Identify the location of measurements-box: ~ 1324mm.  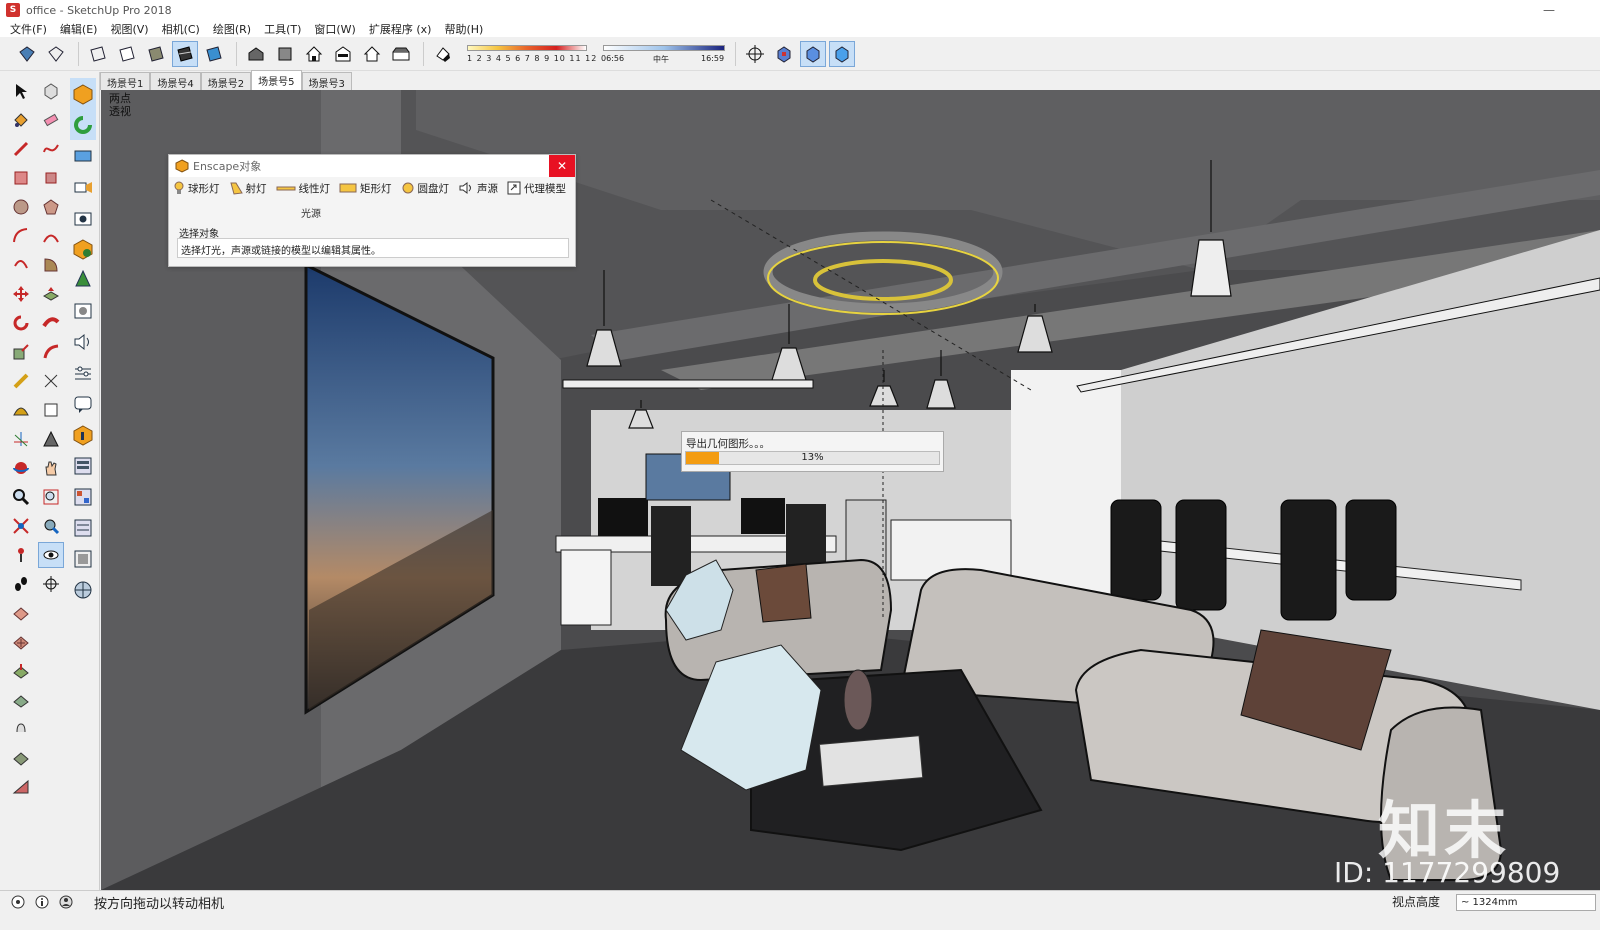
(1526, 902).